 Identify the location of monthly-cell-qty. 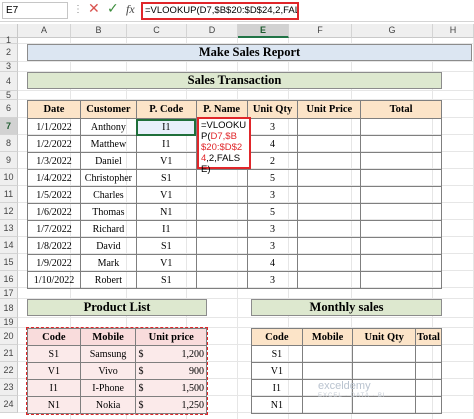
(384, 405).